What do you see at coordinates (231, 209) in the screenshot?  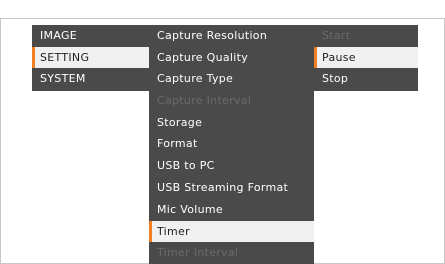 I see `submenu-item-mic-volume: Mic Volume` at bounding box center [231, 209].